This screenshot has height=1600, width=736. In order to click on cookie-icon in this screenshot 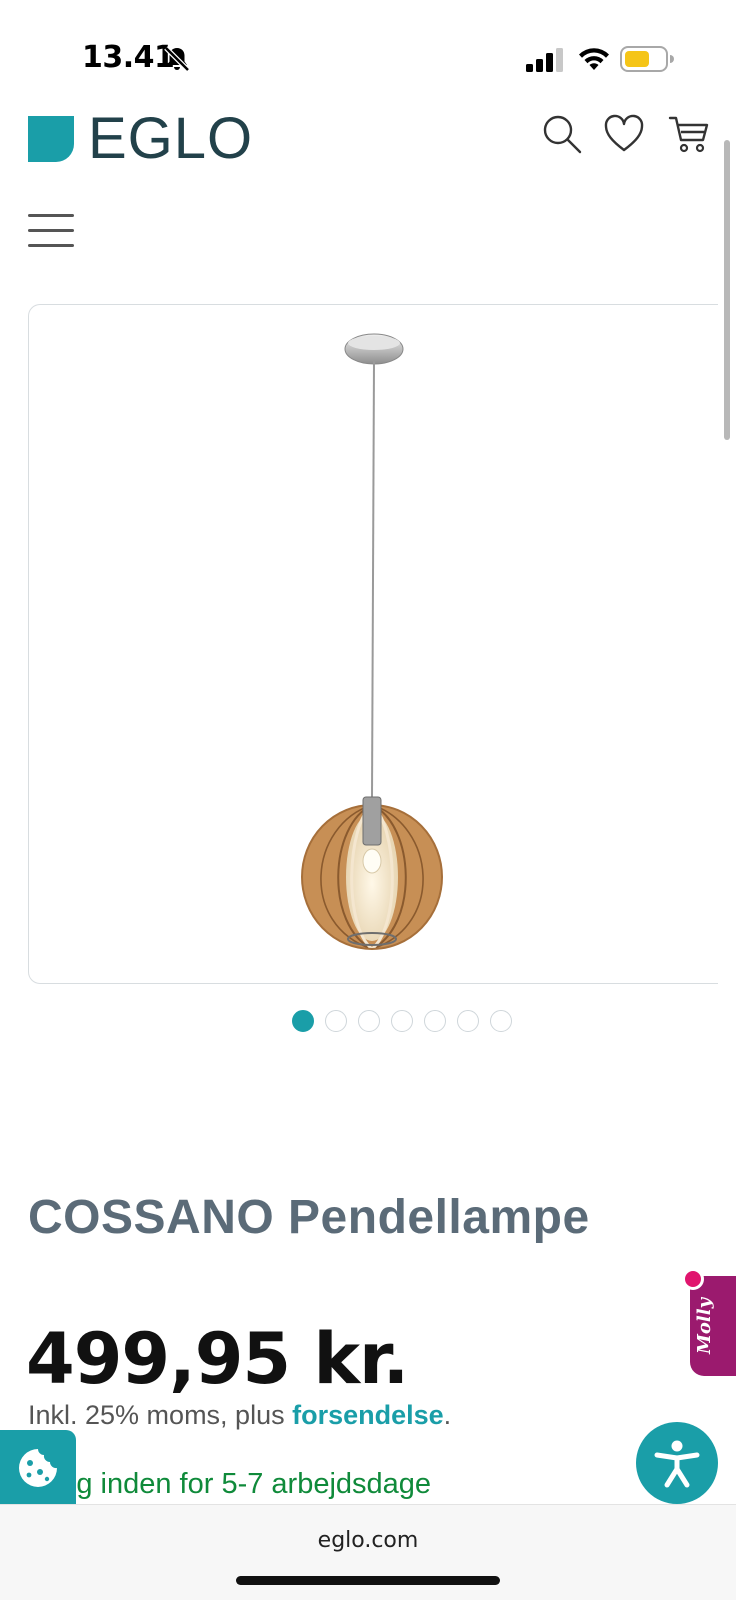, I will do `click(38, 1468)`.